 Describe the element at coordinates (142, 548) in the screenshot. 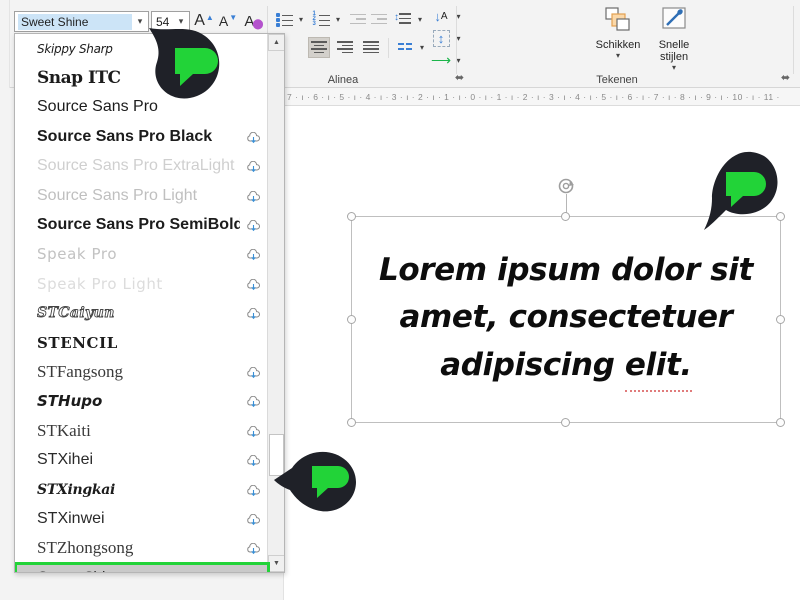

I see `font-list-item: STZhongsong` at that location.